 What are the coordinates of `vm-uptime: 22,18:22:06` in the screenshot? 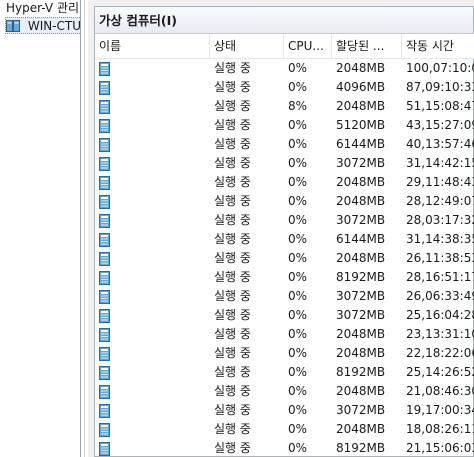 It's located at (440, 353).